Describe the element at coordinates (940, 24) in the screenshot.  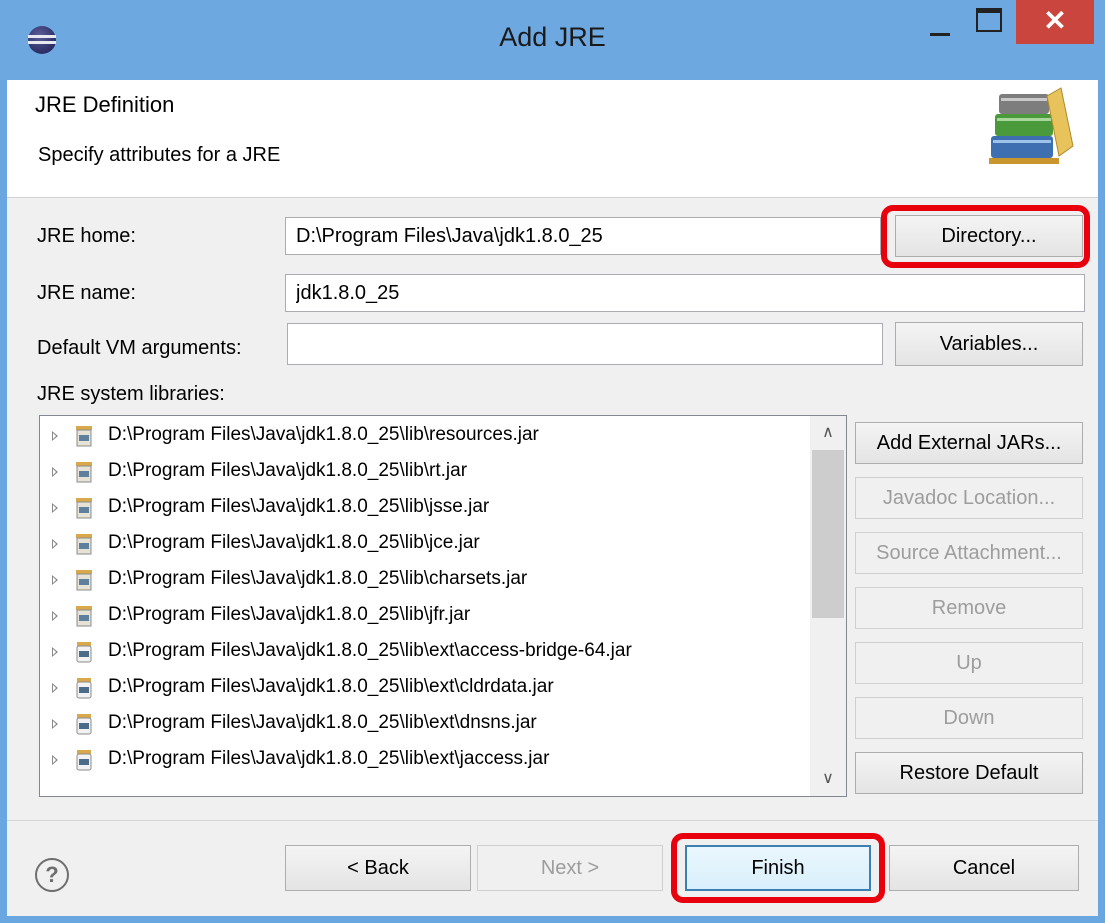
I see `minimize-button` at that location.